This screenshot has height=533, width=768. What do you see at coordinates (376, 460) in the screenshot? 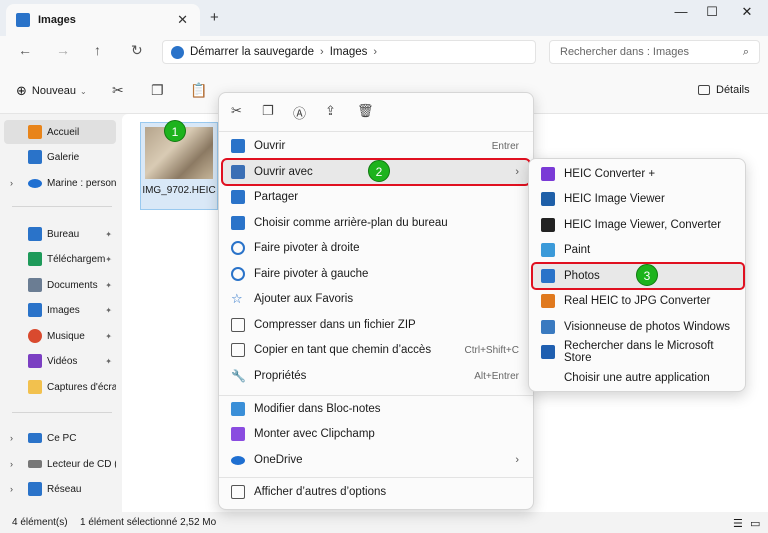
I see `menu-item-onedrive: OneDrive ›` at bounding box center [376, 460].